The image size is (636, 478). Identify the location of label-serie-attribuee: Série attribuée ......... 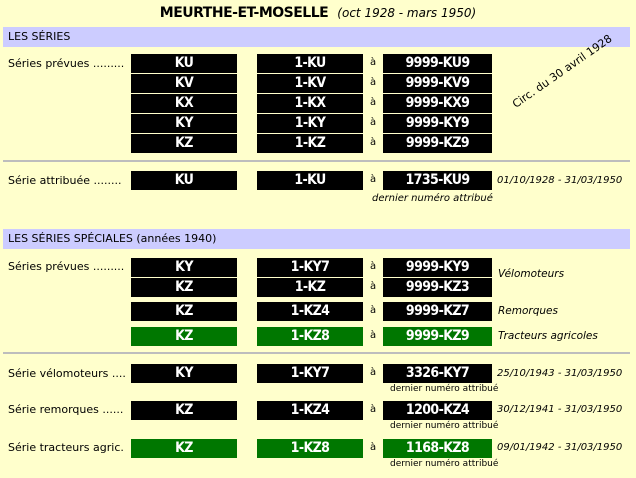
(65, 180).